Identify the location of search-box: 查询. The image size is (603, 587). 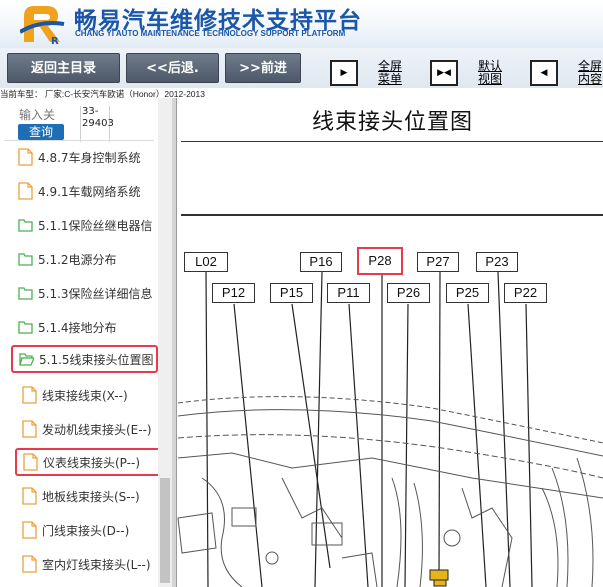
(41, 124).